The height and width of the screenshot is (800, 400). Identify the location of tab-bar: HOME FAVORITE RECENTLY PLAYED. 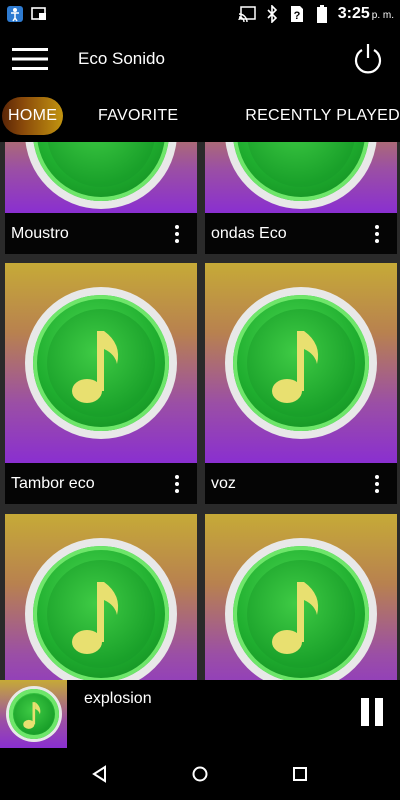
(200, 116).